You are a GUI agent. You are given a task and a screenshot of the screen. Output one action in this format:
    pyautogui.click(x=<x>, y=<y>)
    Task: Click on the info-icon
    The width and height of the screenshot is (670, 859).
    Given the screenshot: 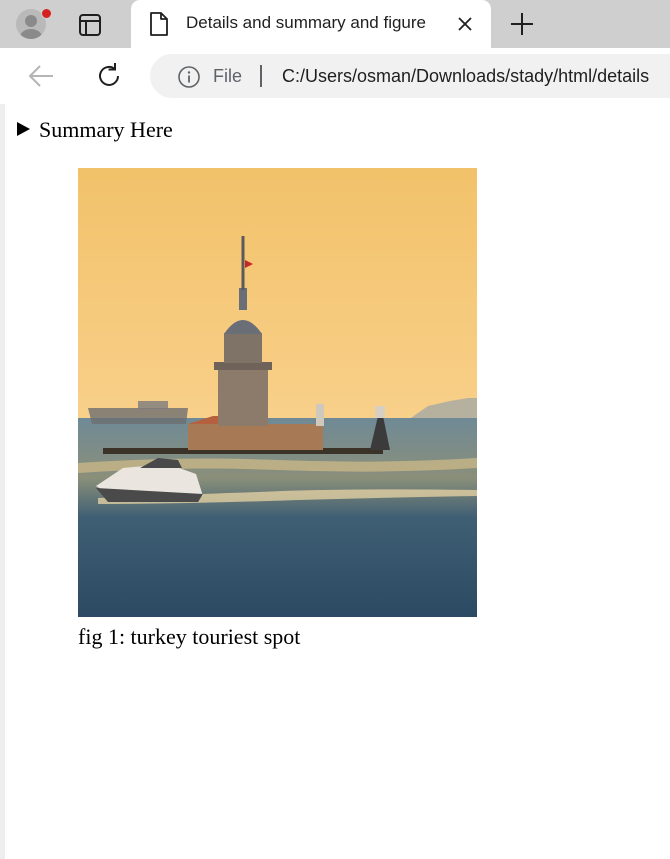 What is the action you would take?
    pyautogui.click(x=189, y=77)
    